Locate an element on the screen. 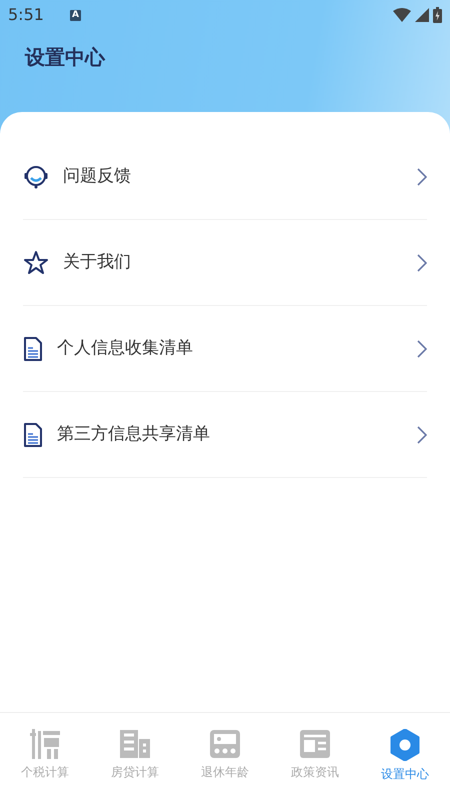 This screenshot has height=800, width=450. settings-icon is located at coordinates (405, 745).